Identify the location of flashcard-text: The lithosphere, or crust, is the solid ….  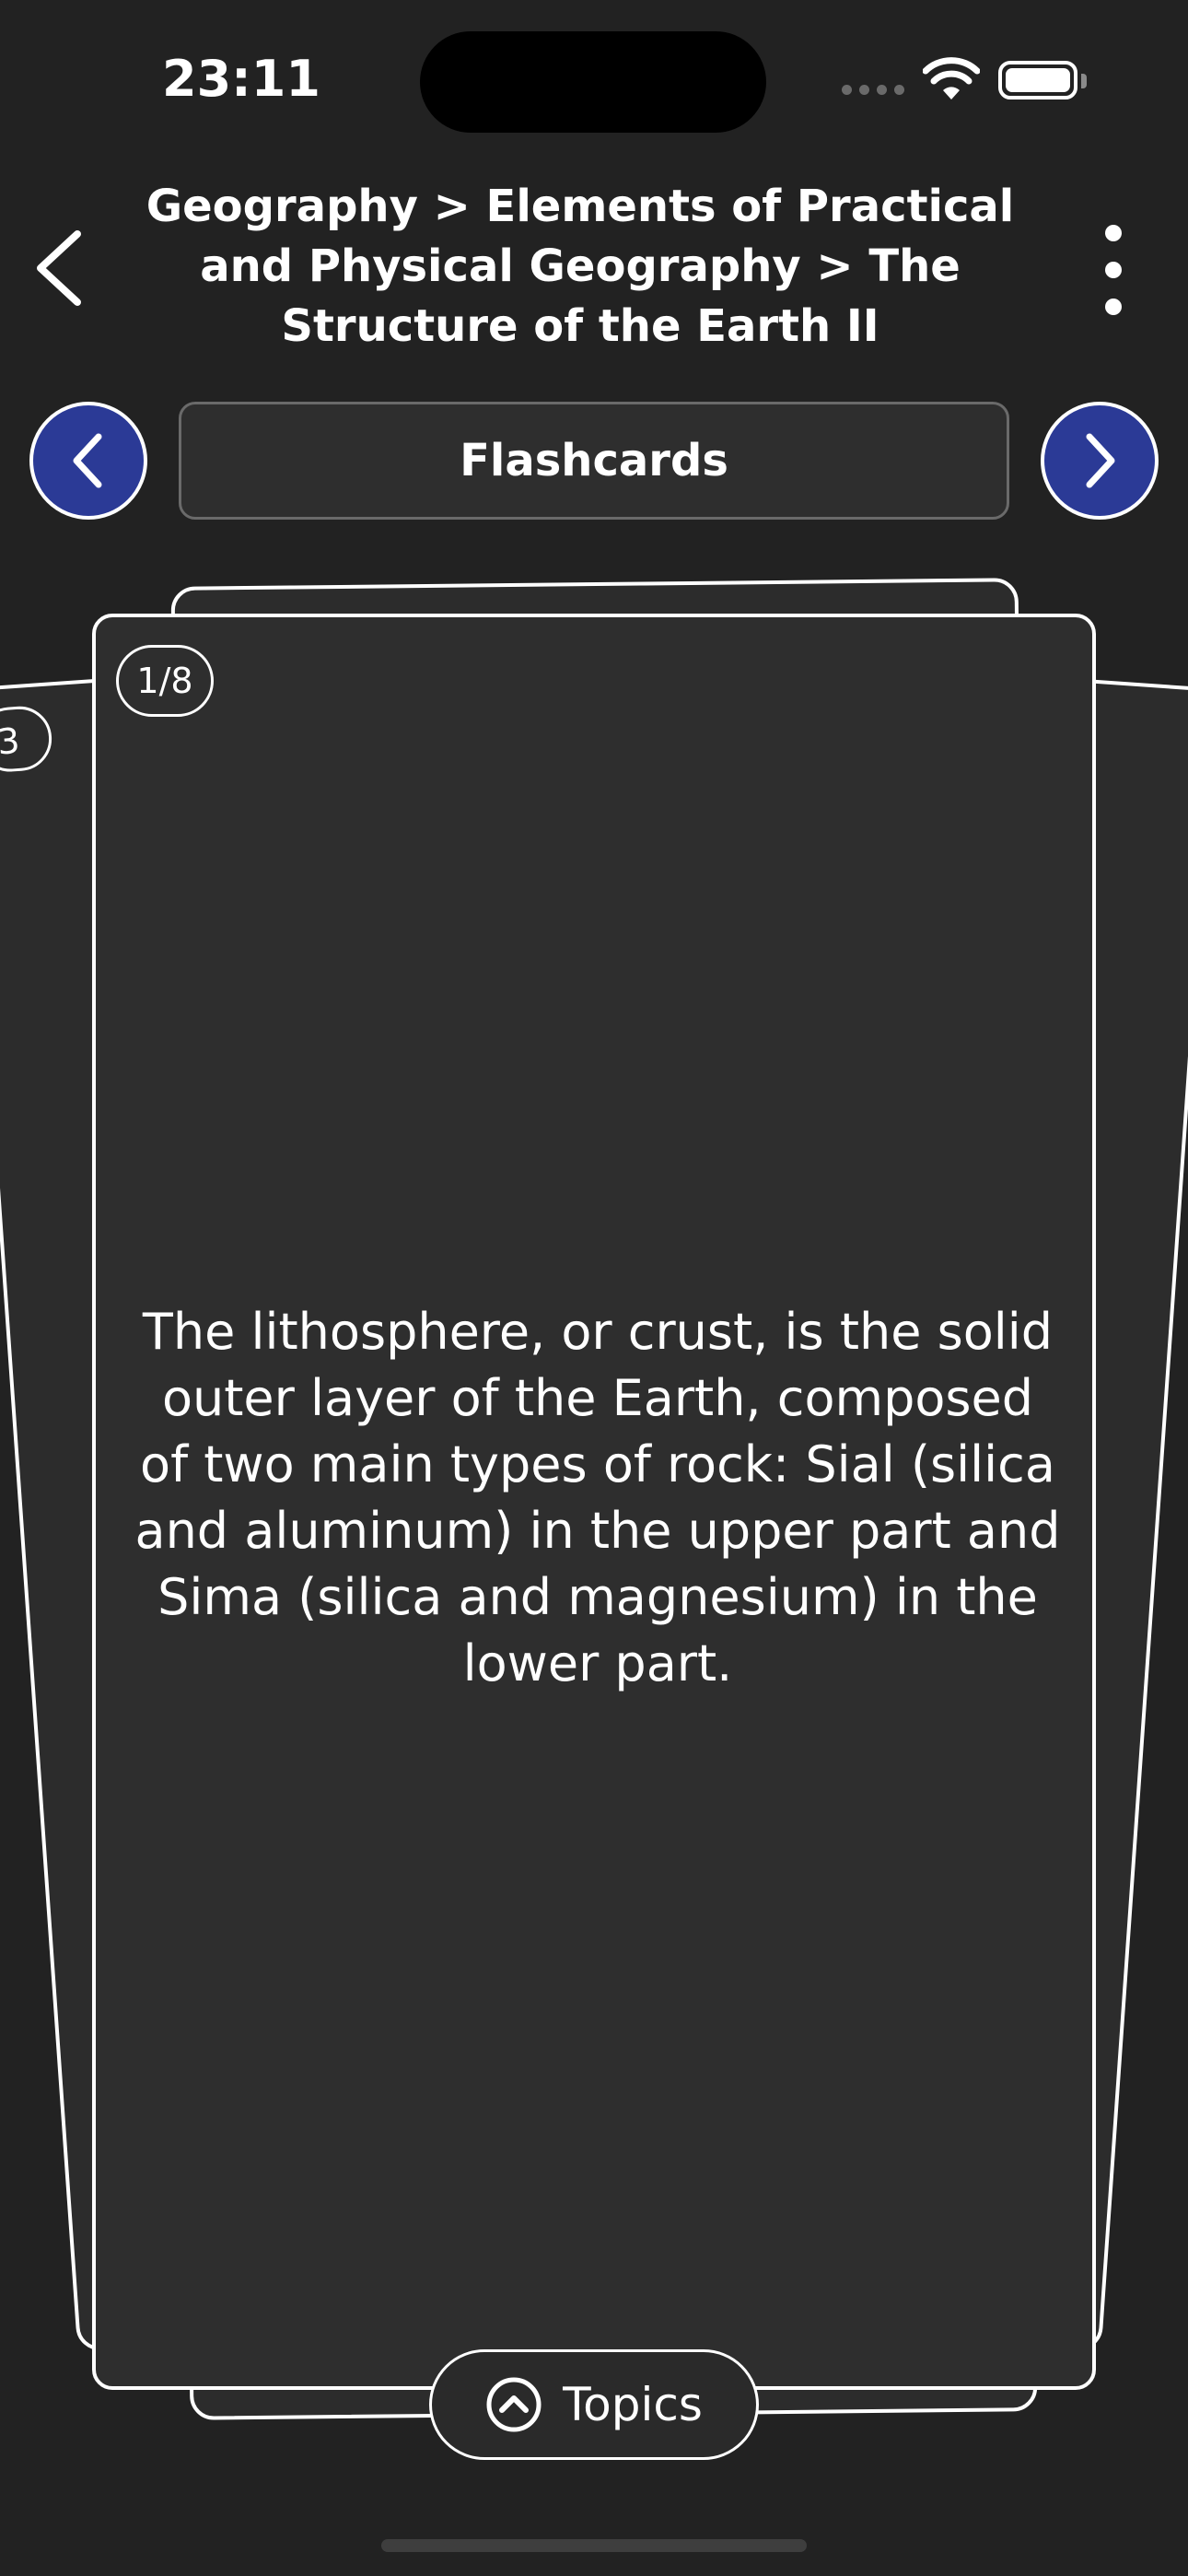
(597, 1498).